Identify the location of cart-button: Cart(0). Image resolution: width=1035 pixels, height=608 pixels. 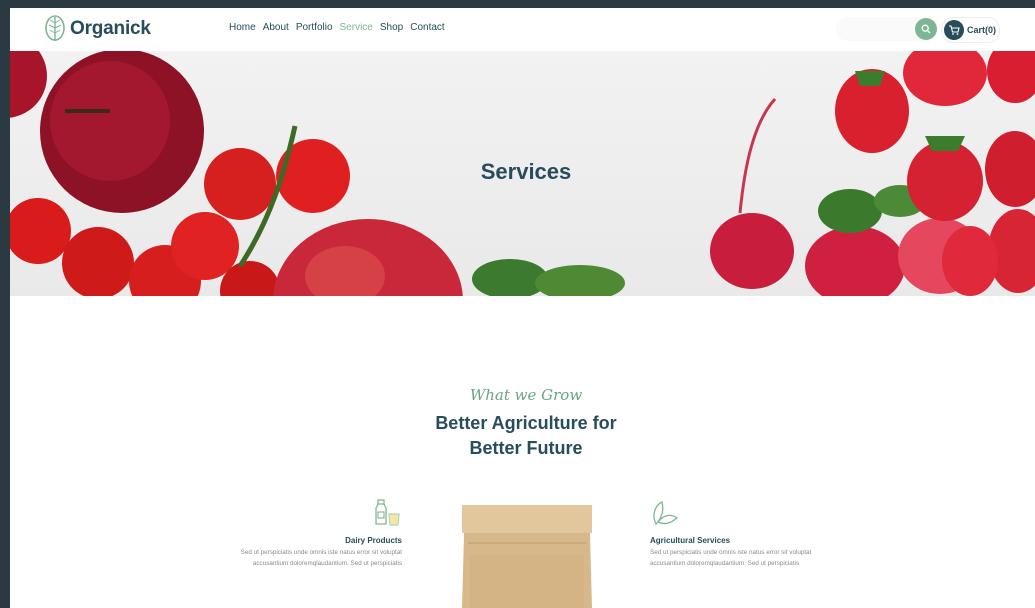
(970, 30).